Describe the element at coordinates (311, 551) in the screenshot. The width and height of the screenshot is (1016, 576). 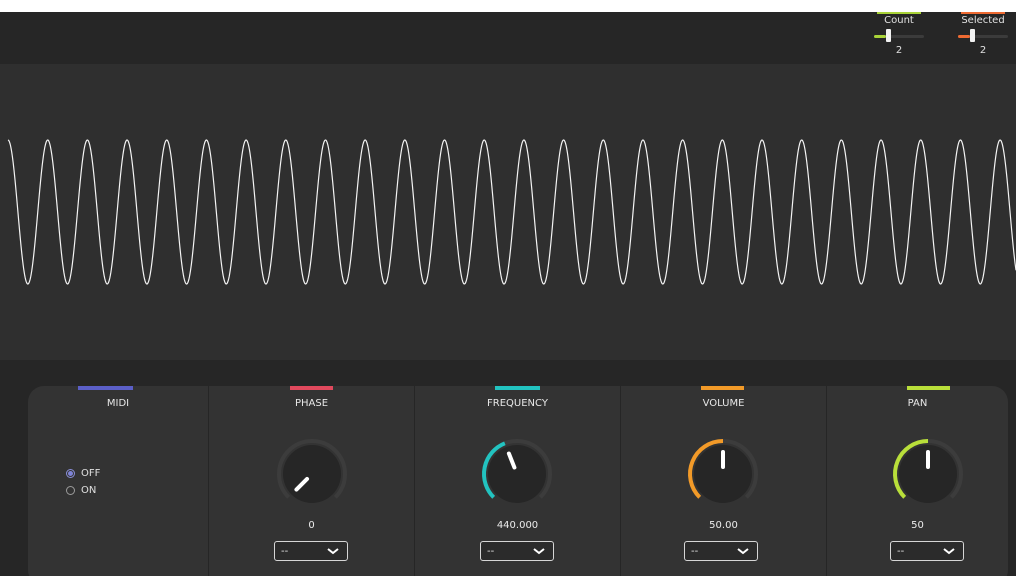
I see `phase-modulation-select: --` at that location.